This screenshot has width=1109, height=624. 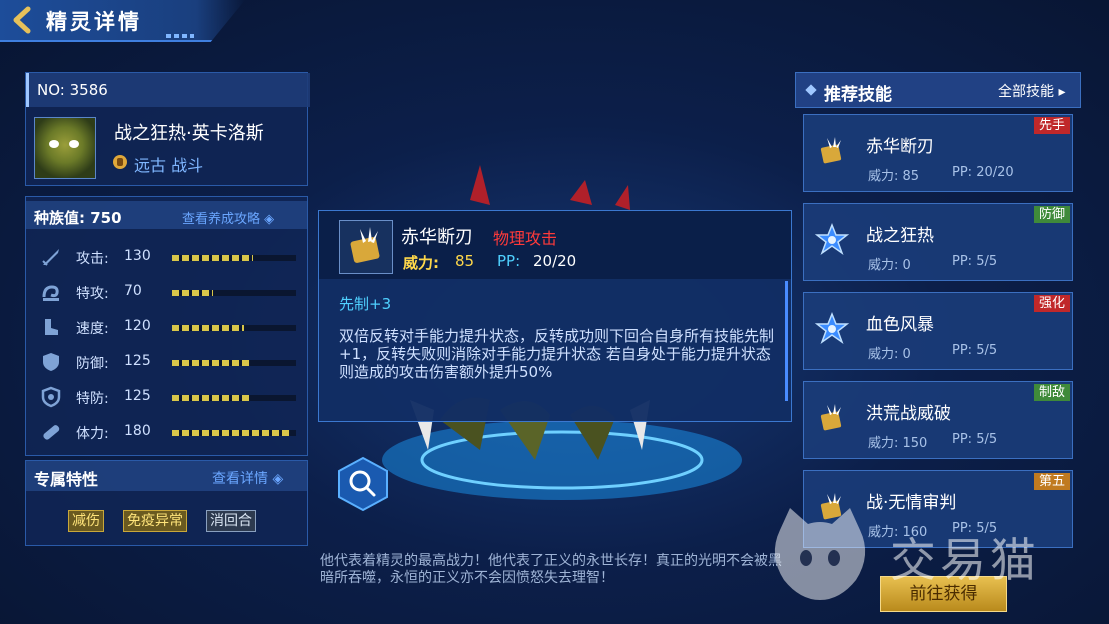 What do you see at coordinates (898, 443) in the screenshot?
I see `skill-card-power: 威力: 150` at bounding box center [898, 443].